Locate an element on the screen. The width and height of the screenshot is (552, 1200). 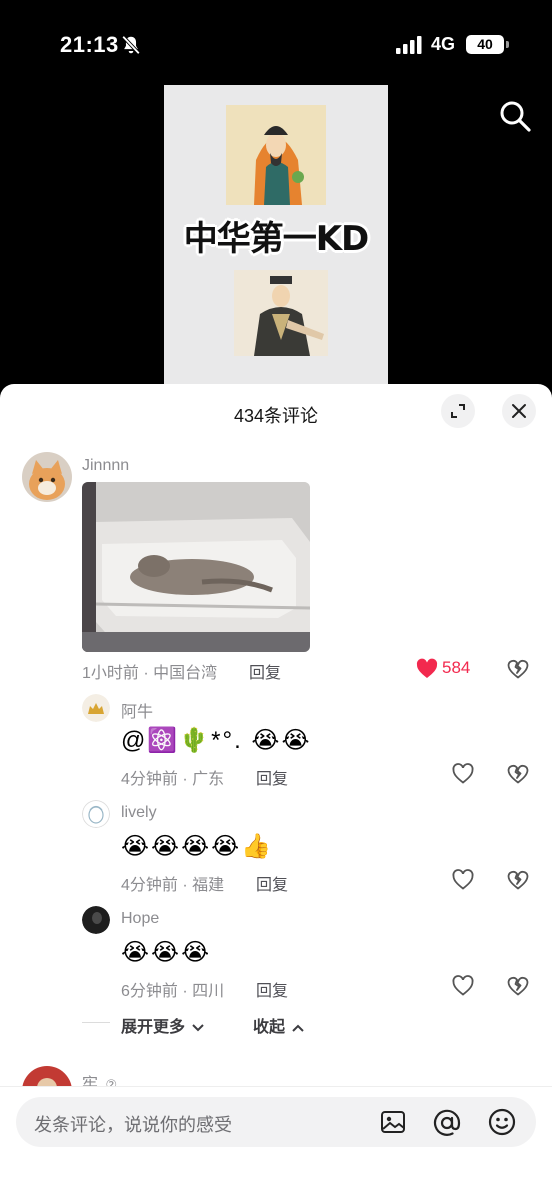
cat-in-coffin-photo is located at coordinates (196, 567).